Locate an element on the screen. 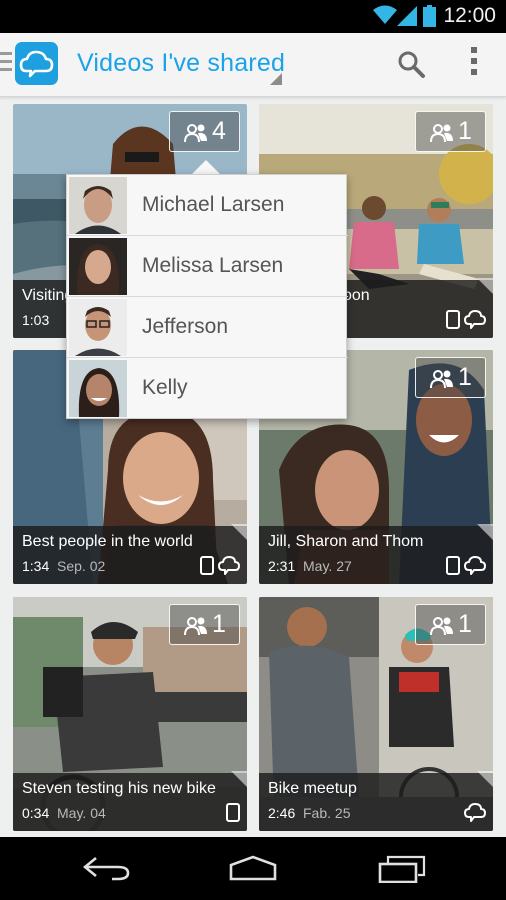 The image size is (506, 900). app-logo is located at coordinates (36, 63).